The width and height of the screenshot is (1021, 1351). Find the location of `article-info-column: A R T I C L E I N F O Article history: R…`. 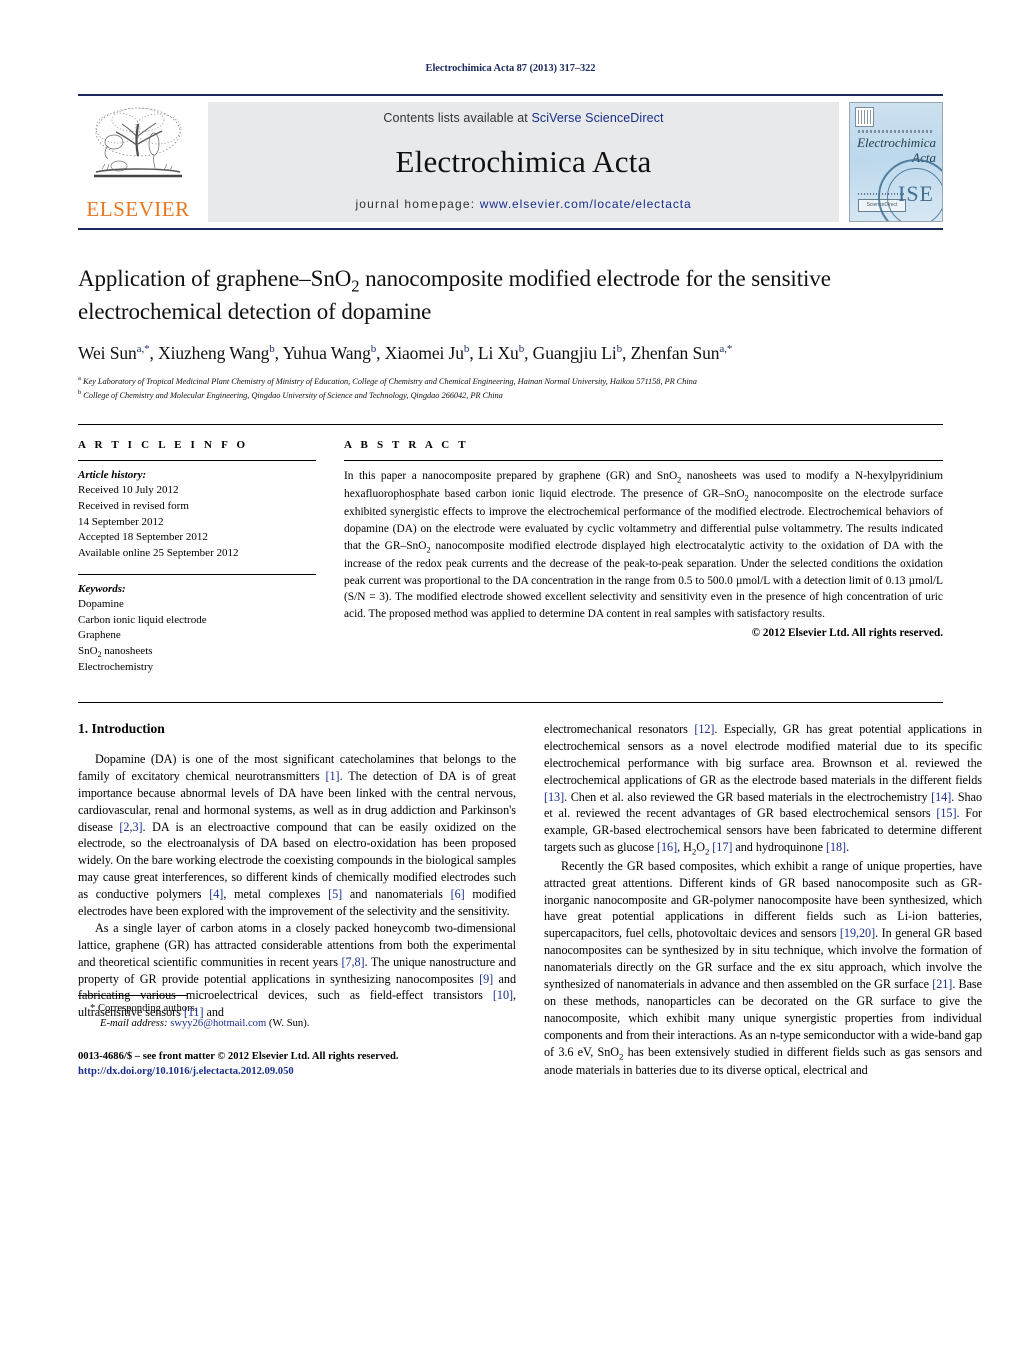

article-info-column: A R T I C L E I N F O Article history: R… is located at coordinates (197, 557).